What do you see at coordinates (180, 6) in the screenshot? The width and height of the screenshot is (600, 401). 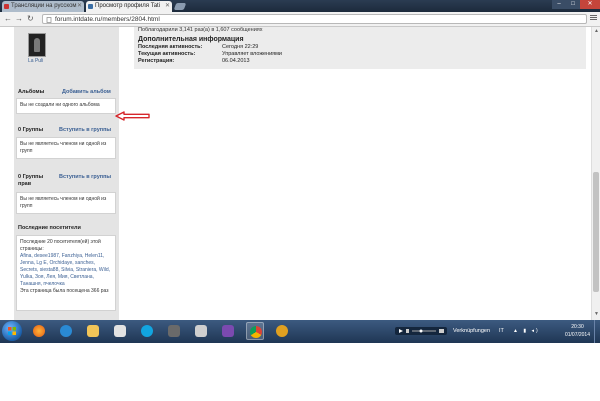 I see `new-tab-button` at bounding box center [180, 6].